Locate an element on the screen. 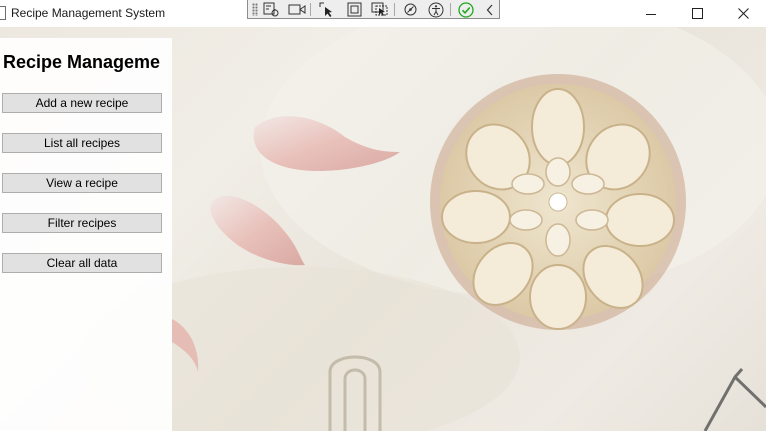 This screenshot has height=431, width=766. maximize-button is located at coordinates (697, 13).